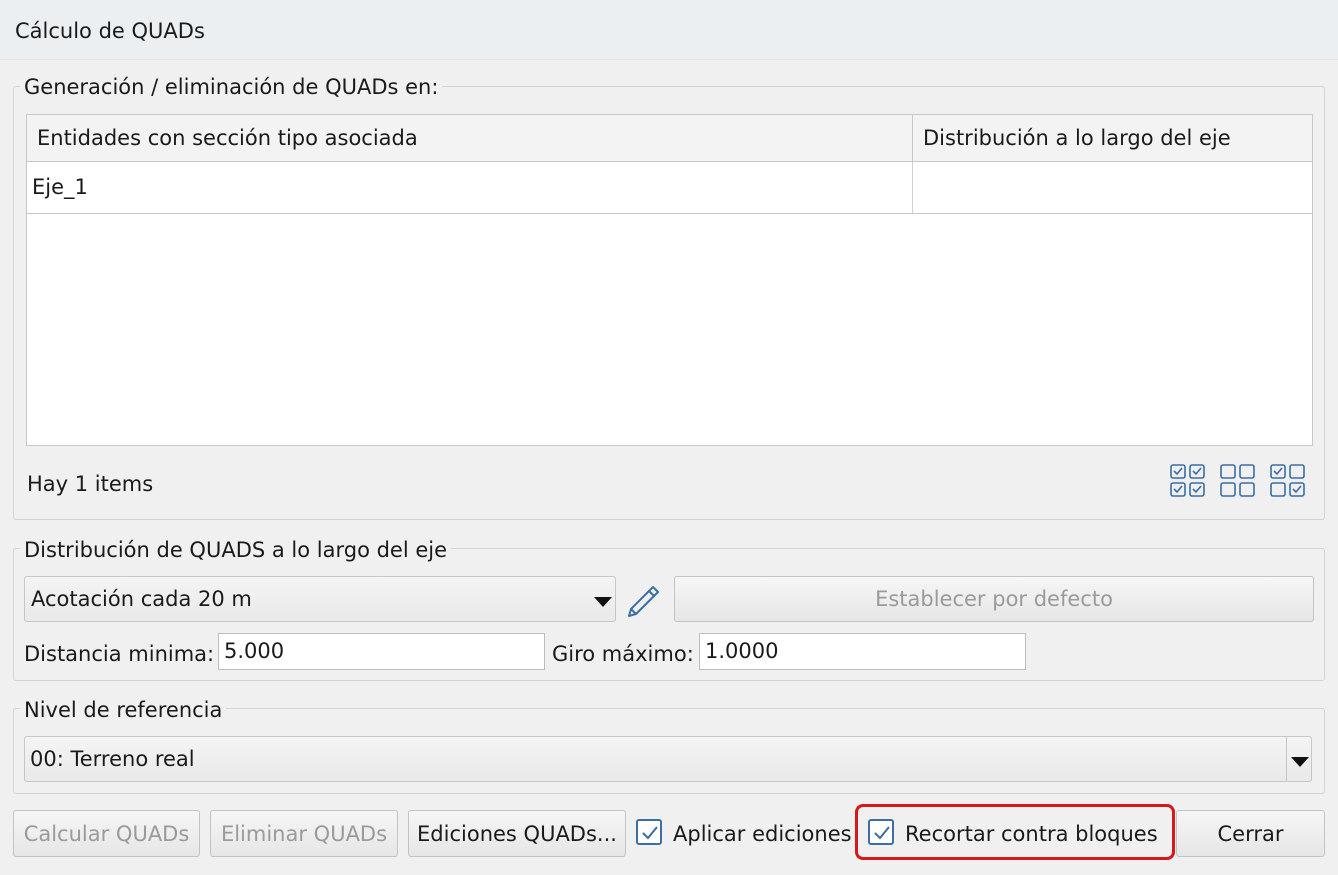 The image size is (1338, 875). What do you see at coordinates (1112, 138) in the screenshot?
I see `column-header-distribution: Distribución a lo largo del eje` at bounding box center [1112, 138].